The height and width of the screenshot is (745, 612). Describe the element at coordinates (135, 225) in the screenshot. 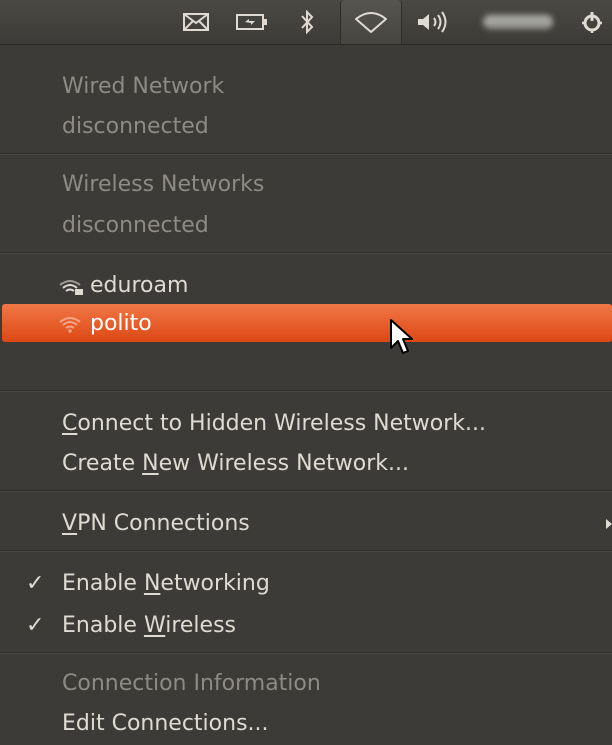

I see `wireless-networks-status: disconnected` at that location.